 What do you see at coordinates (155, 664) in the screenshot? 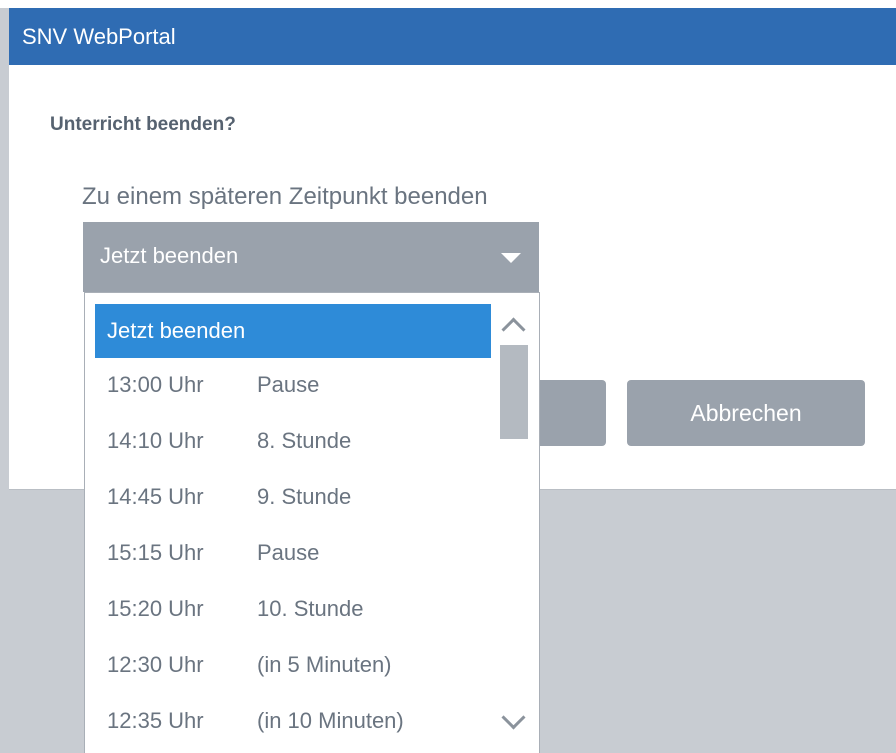
I see `option-time: 12:30 Uhr` at bounding box center [155, 664].